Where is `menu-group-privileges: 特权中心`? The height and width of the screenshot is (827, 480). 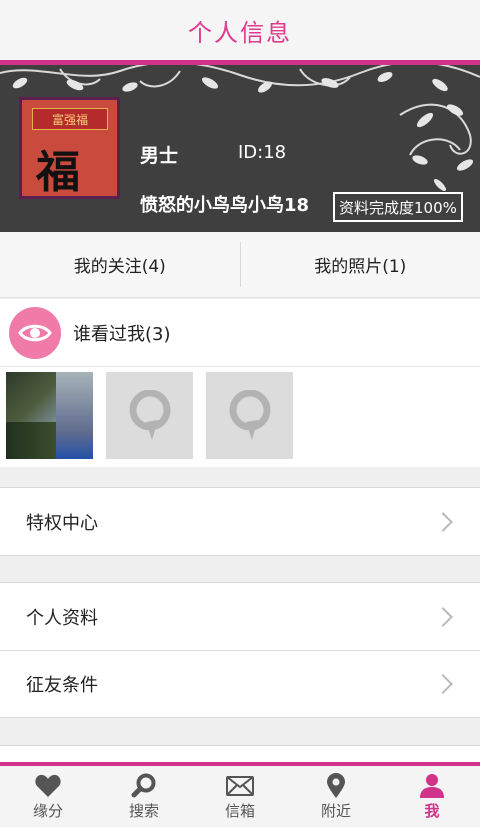 menu-group-privileges: 特权中心 is located at coordinates (240, 521).